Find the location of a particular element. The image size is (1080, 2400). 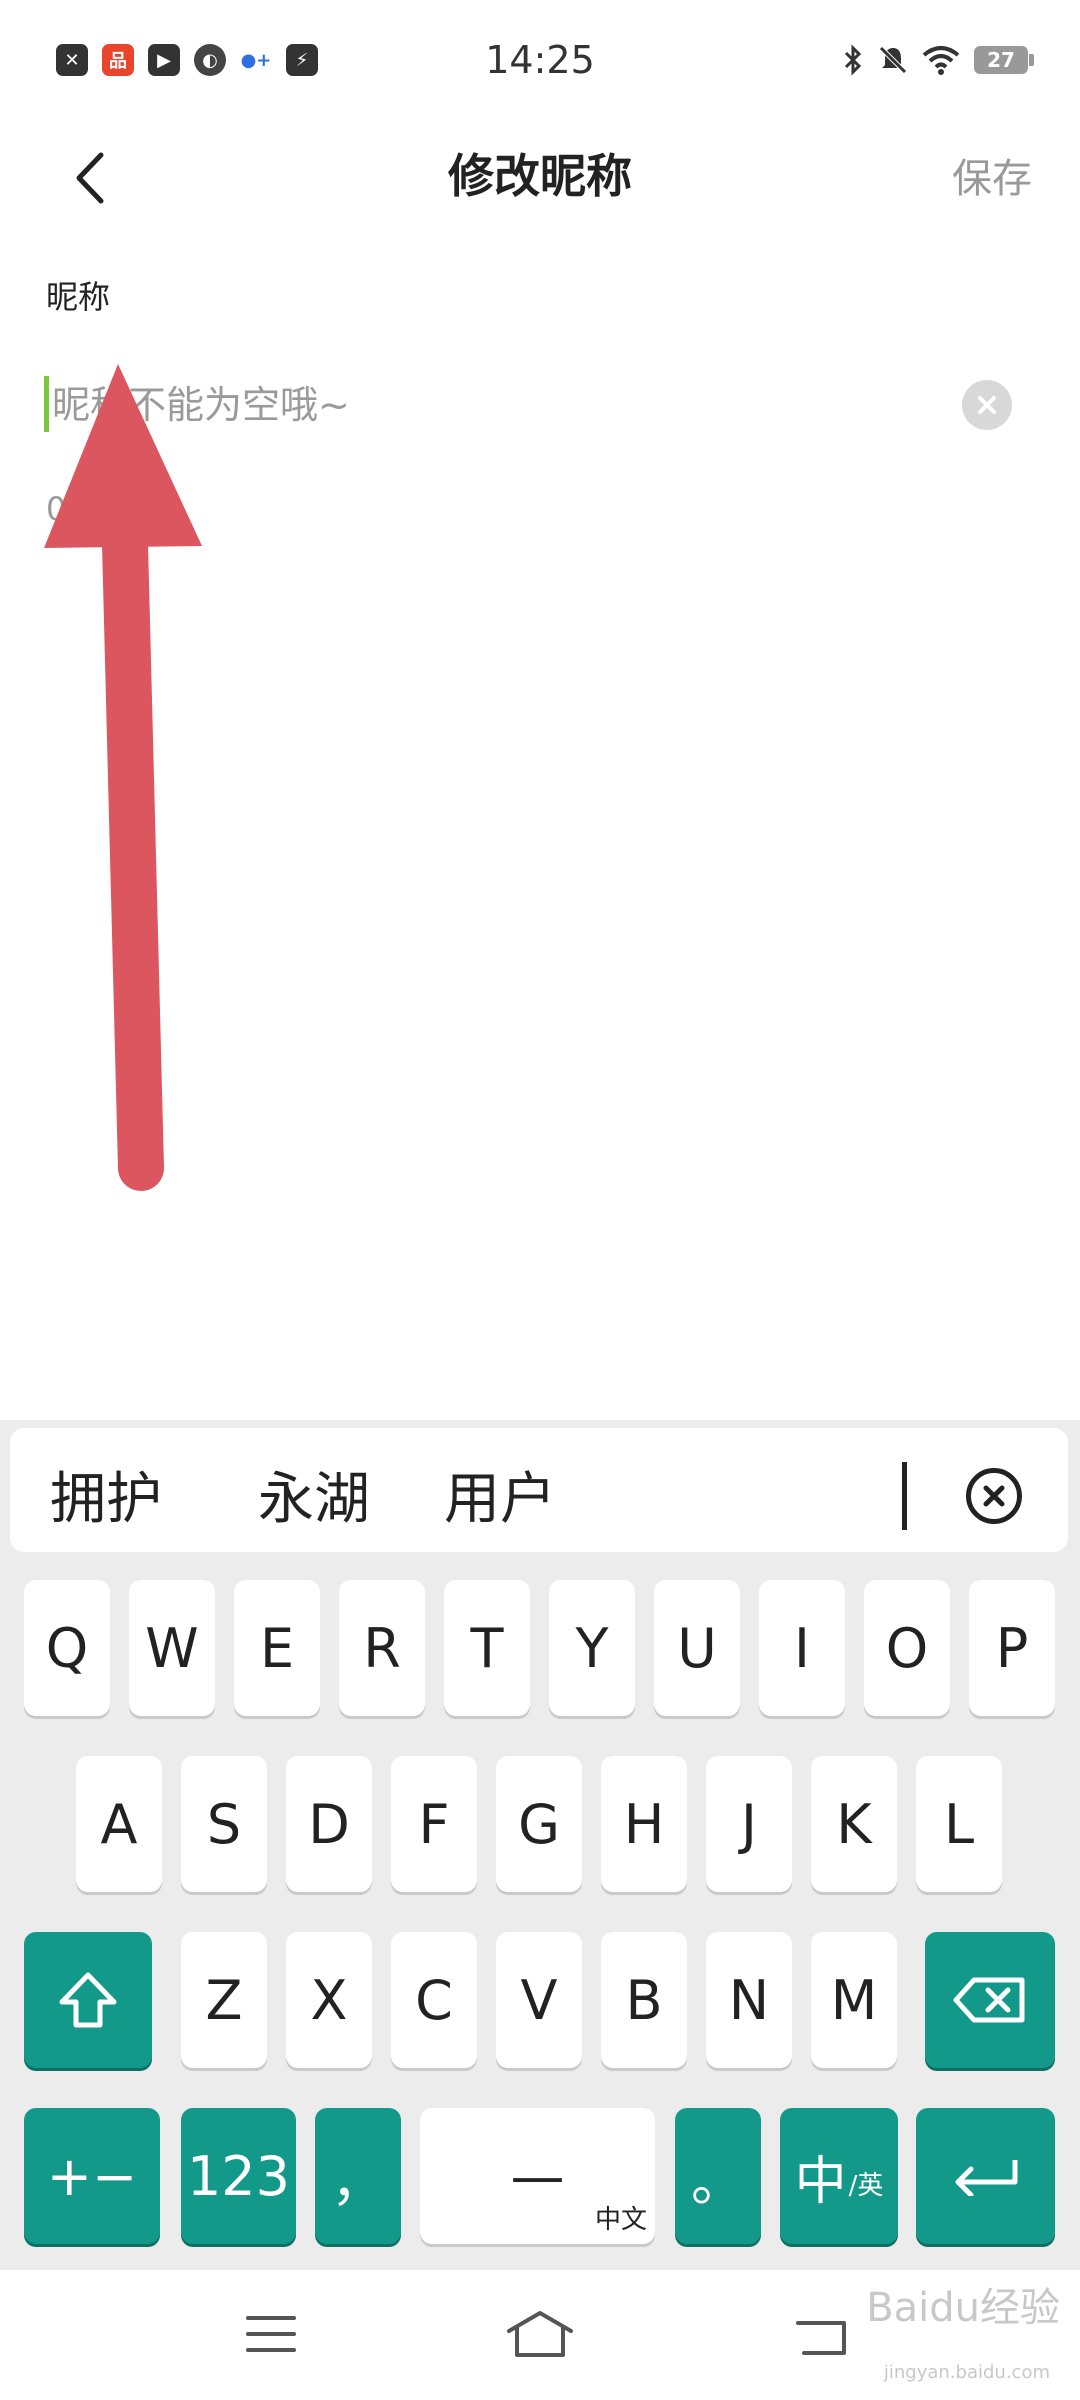

bluetooth-icon is located at coordinates (853, 60).